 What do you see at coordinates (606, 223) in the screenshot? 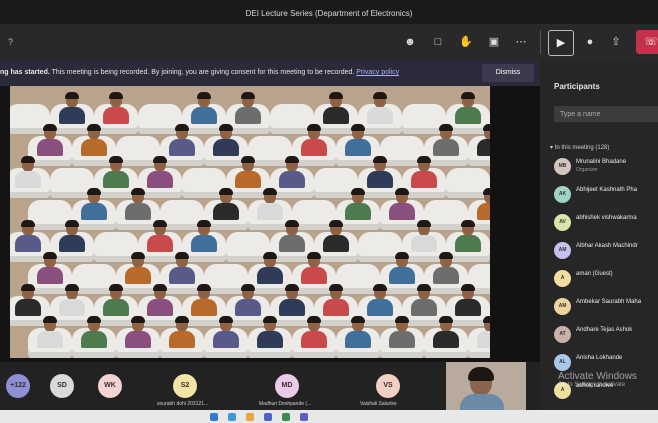
I see `participant-list-item: AV abhishek vishwakarma` at bounding box center [606, 223].